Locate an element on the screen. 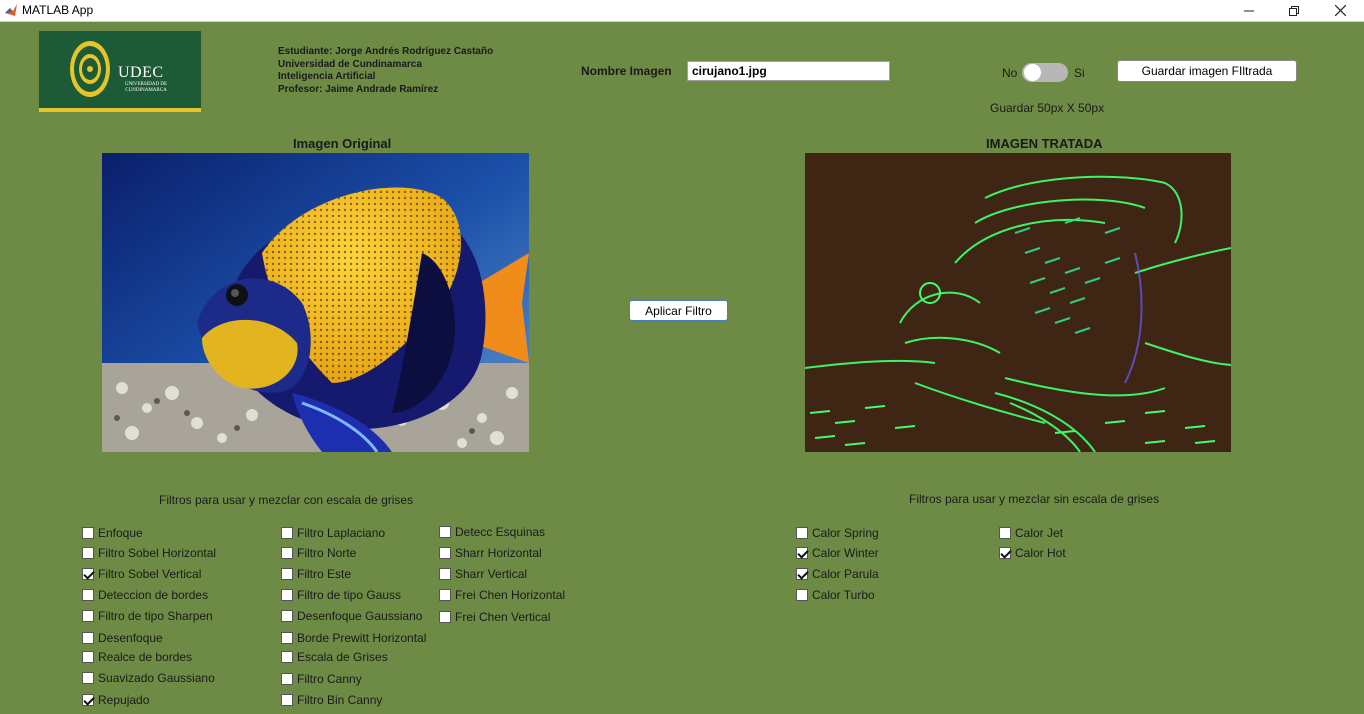 The image size is (1364, 714). filter-label: Filtro Este is located at coordinates (324, 574).